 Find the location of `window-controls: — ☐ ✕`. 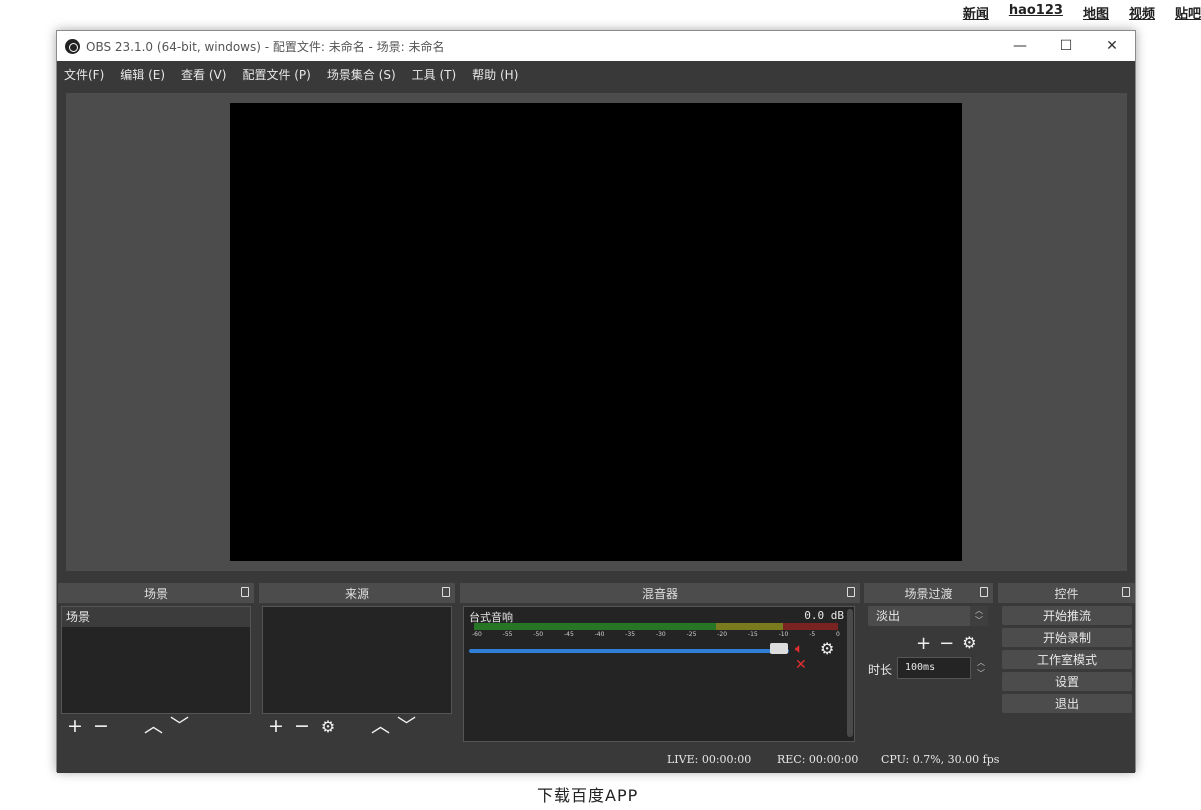

window-controls: — ☐ ✕ is located at coordinates (1066, 46).